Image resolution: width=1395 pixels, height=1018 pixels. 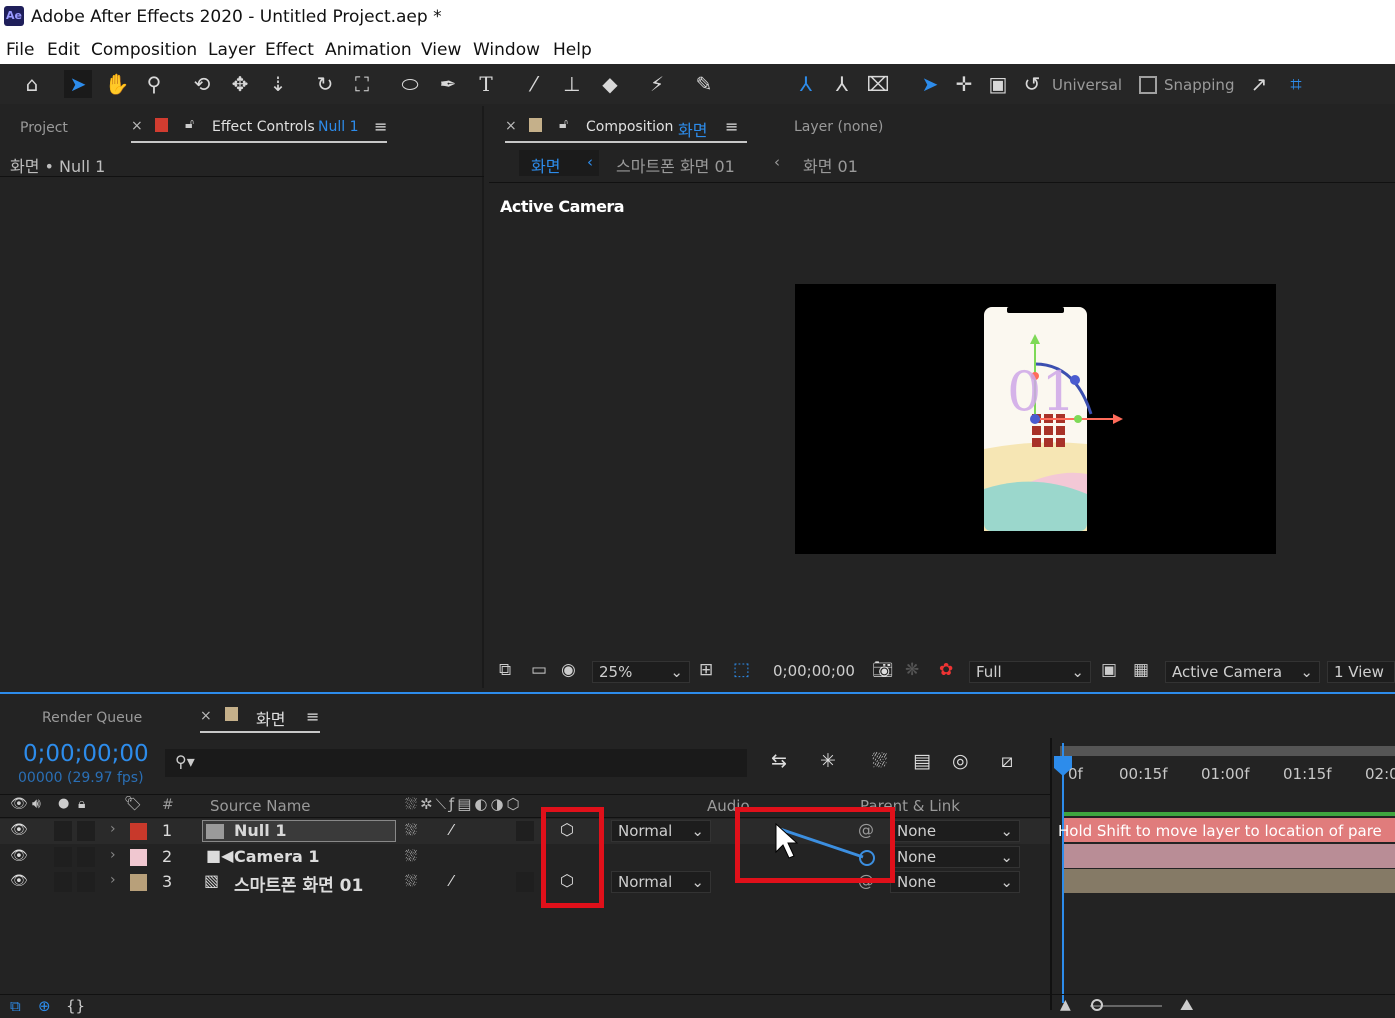 I want to click on puppet-pin-tool-icon: ✎, so click(x=704, y=84).